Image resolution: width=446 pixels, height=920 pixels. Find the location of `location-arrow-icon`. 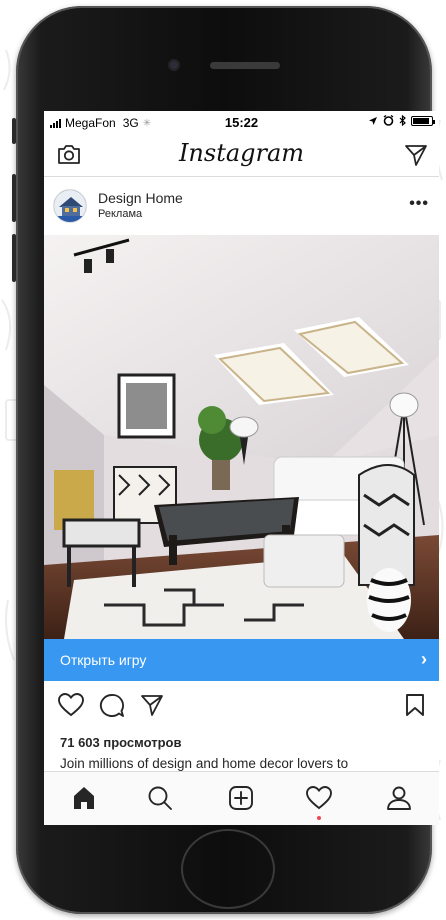

location-arrow-icon is located at coordinates (373, 120).